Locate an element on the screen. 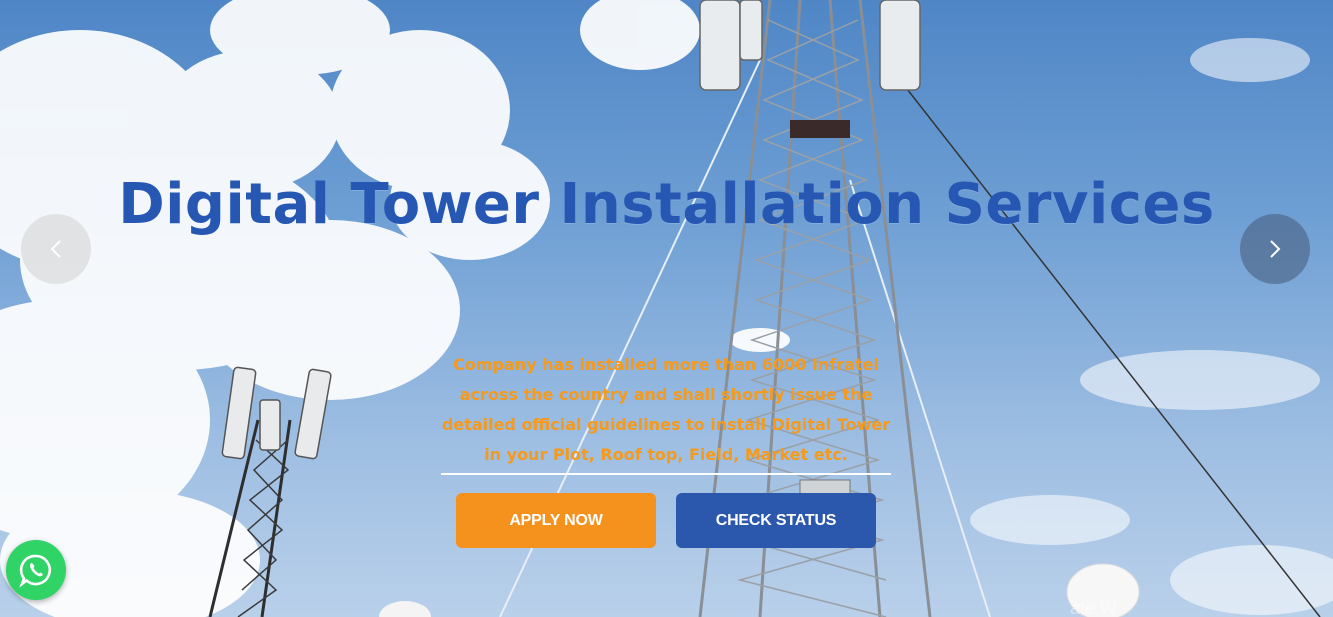 This screenshot has width=1333, height=617. slider-prev-button is located at coordinates (56, 249).